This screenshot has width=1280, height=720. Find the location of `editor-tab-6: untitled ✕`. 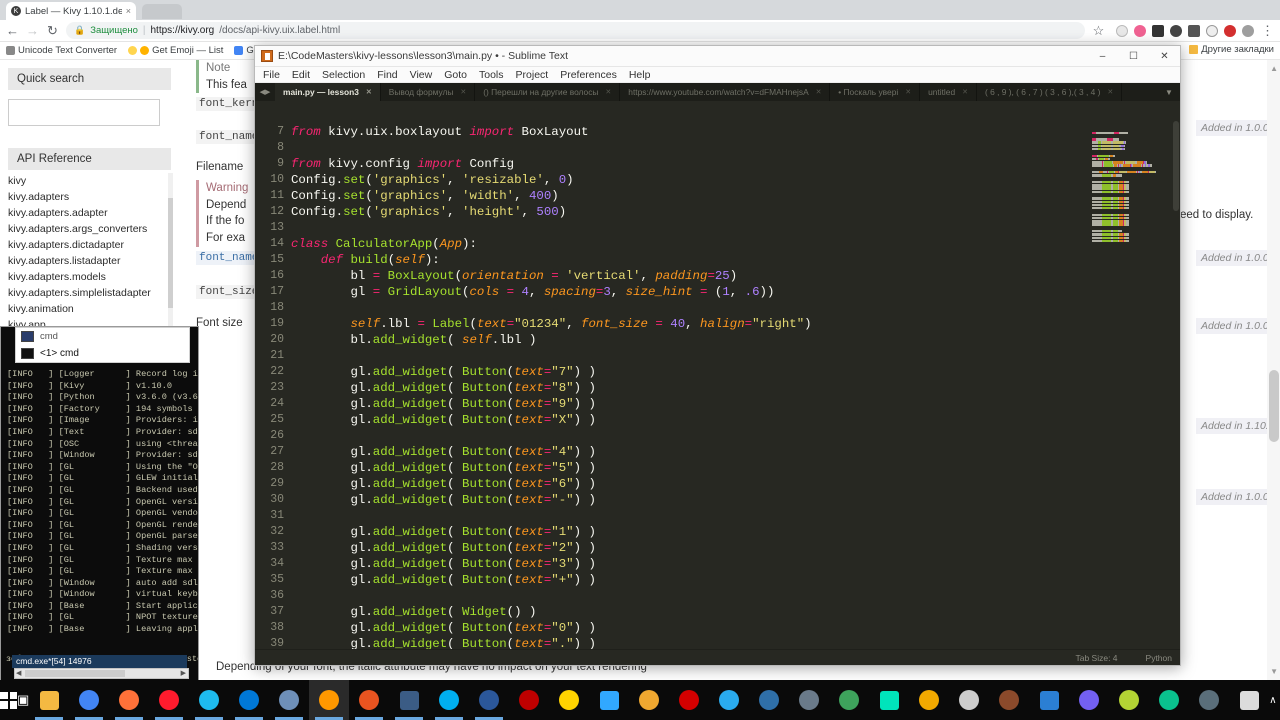

editor-tab-6: untitled ✕ is located at coordinates (948, 92).